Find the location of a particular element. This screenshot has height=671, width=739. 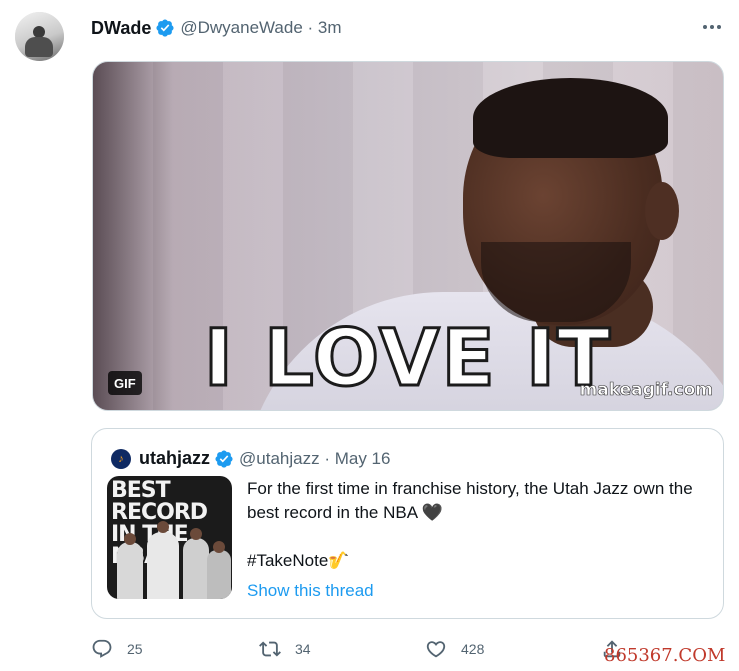

quoted-display-name: utahjazz is located at coordinates (174, 458).